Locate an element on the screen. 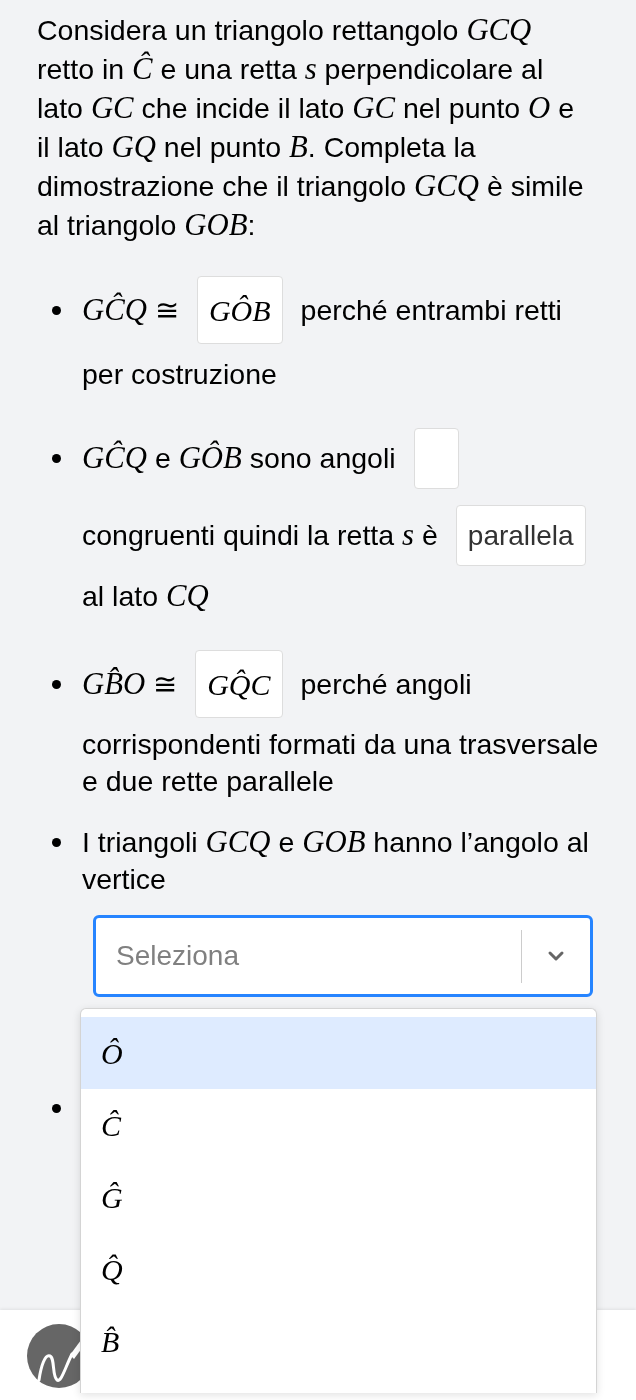 The width and height of the screenshot is (636, 1400). dropdown-option: B̂ is located at coordinates (338, 1341).